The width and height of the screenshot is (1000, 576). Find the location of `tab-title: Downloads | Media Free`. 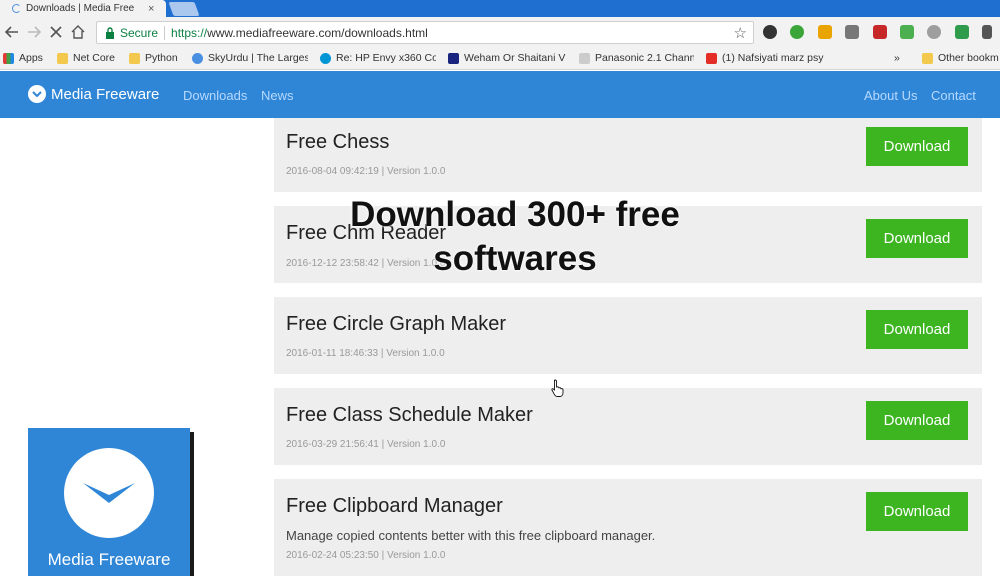

tab-title: Downloads | Media Free is located at coordinates (80, 8).